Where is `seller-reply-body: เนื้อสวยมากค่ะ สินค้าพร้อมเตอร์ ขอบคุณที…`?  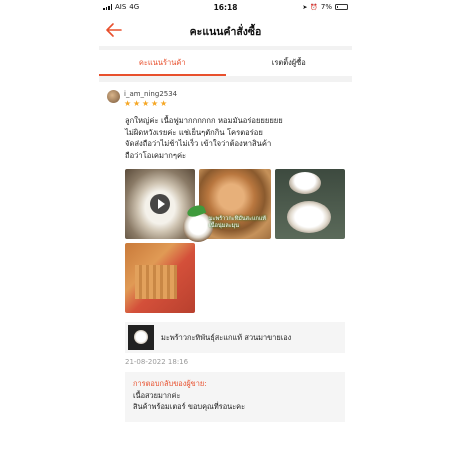
seller-reply-body: เนื้อสวยมากค่ะ สินค้าพร้อมเตอร์ ขอบคุณที… is located at coordinates (189, 401).